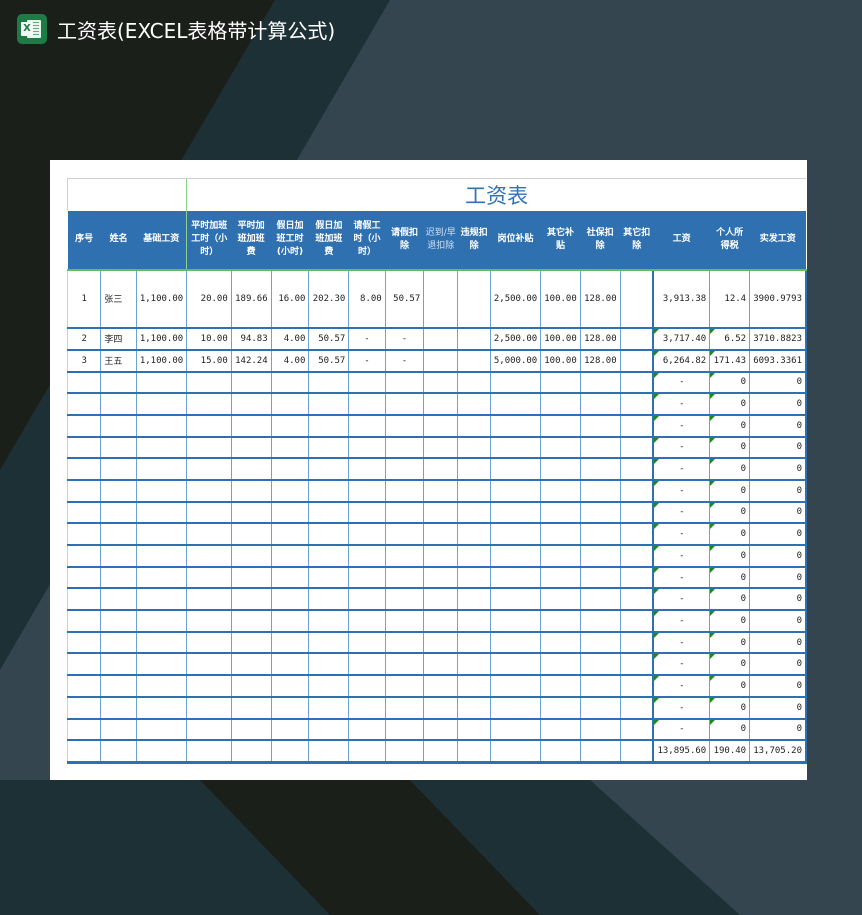 Image resolution: width=862 pixels, height=915 pixels. What do you see at coordinates (290, 339) in the screenshot?
I see `table-cell: 4.00` at bounding box center [290, 339].